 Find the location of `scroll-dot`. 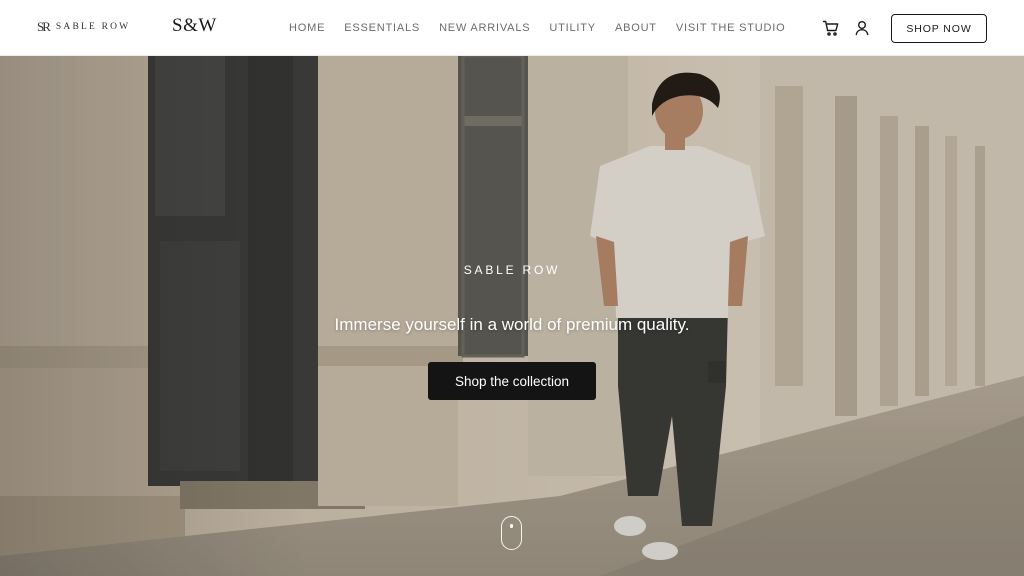

scroll-dot is located at coordinates (511, 526).